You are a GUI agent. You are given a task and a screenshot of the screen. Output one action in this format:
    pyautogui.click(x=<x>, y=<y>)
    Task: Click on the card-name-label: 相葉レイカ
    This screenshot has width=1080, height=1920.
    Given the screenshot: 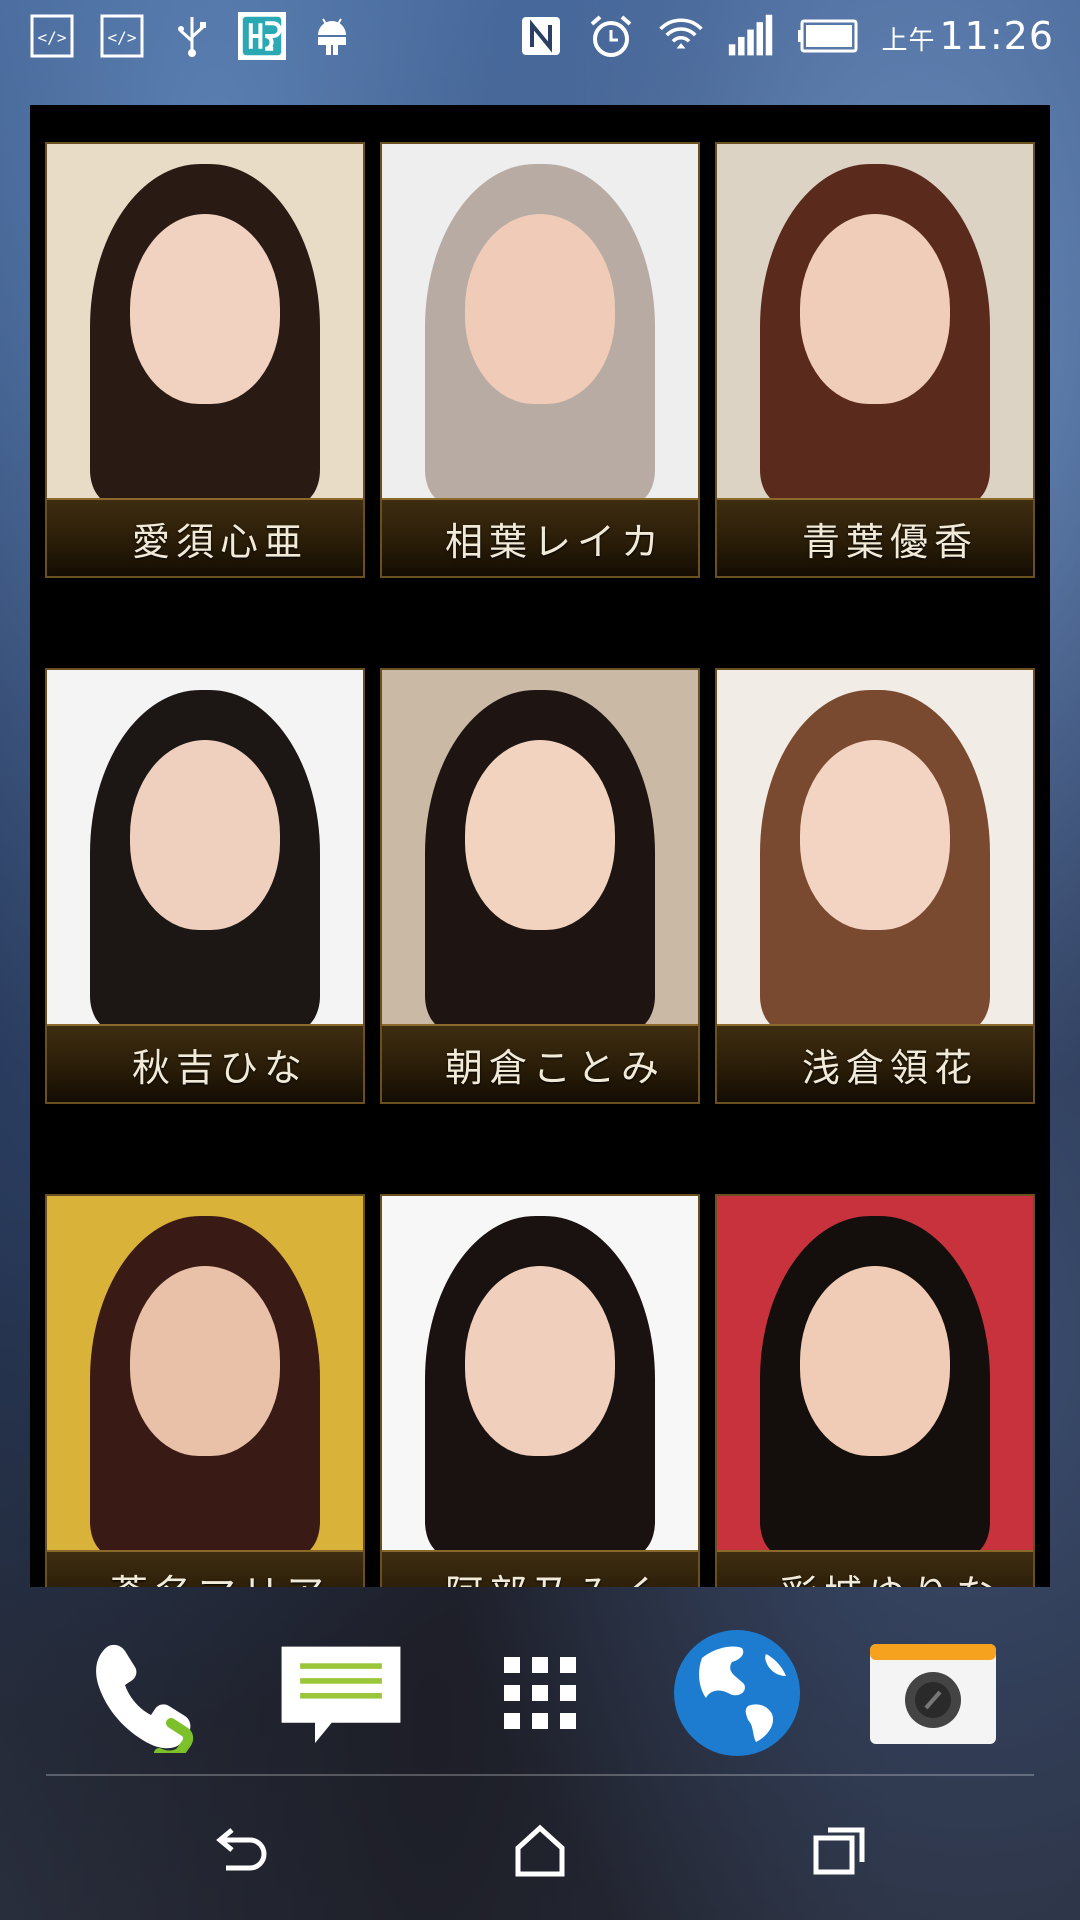 What is the action you would take?
    pyautogui.click(x=554, y=541)
    